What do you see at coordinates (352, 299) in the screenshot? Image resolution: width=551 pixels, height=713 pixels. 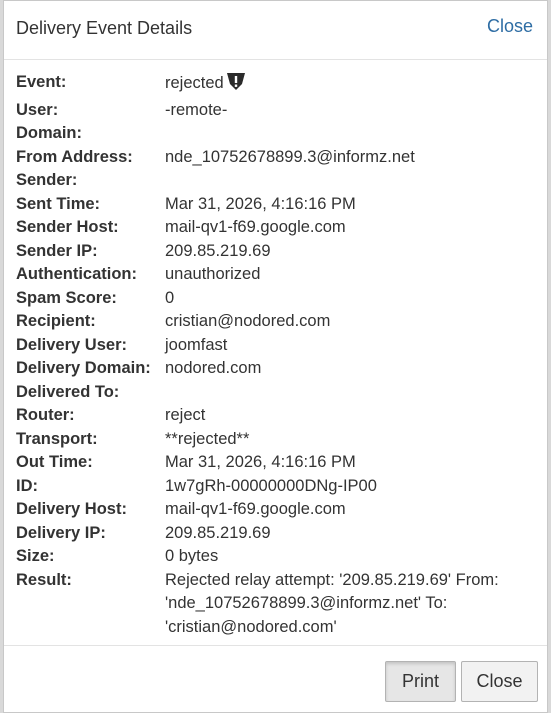 I see `detail-value-cell: 0` at bounding box center [352, 299].